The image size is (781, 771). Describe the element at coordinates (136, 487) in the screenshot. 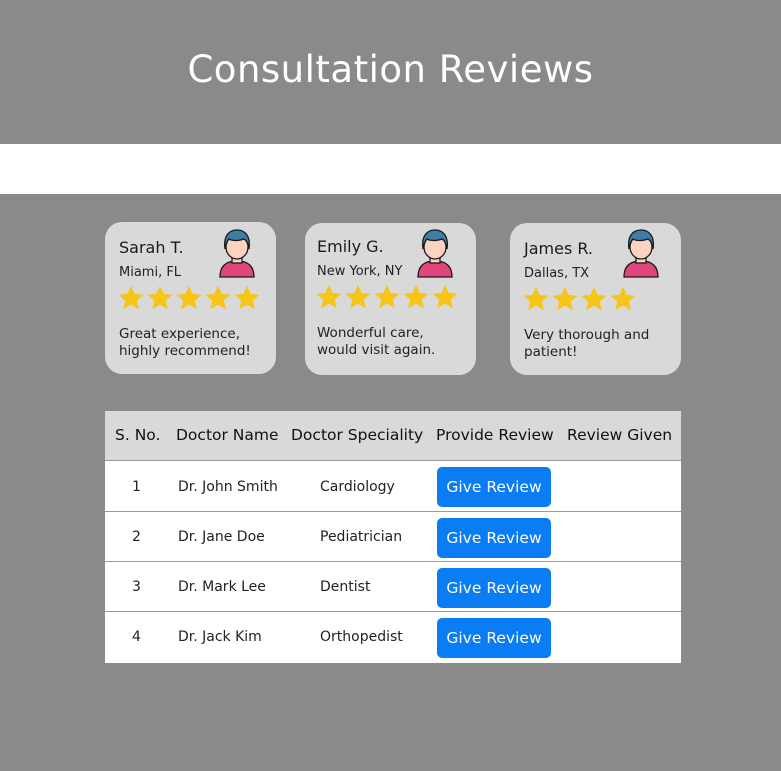

I see `cell-sno: 1` at that location.